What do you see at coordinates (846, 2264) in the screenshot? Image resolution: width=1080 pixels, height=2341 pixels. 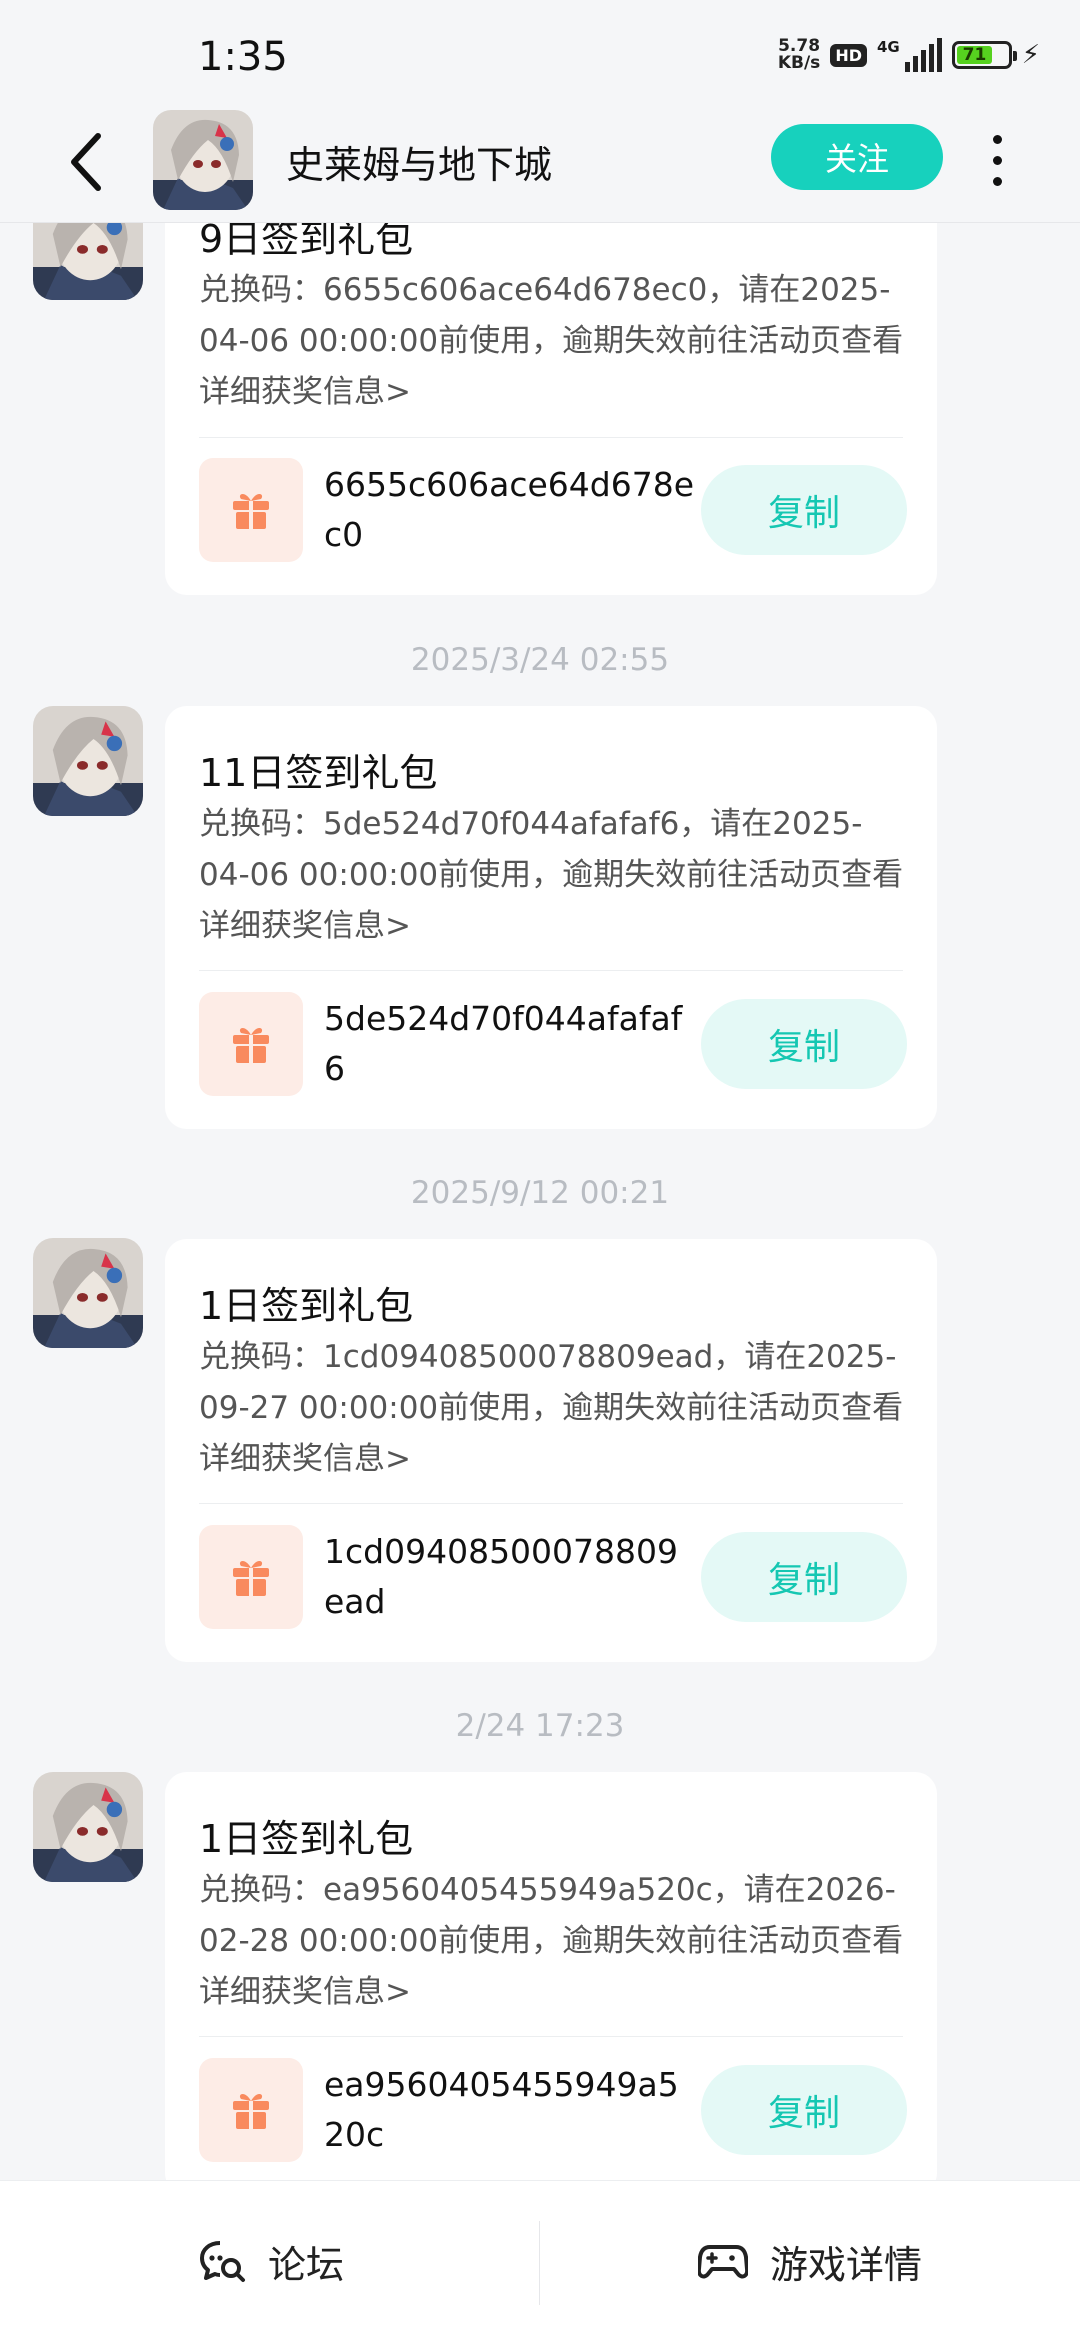 I see `game-detail-label: 游戏详情` at bounding box center [846, 2264].